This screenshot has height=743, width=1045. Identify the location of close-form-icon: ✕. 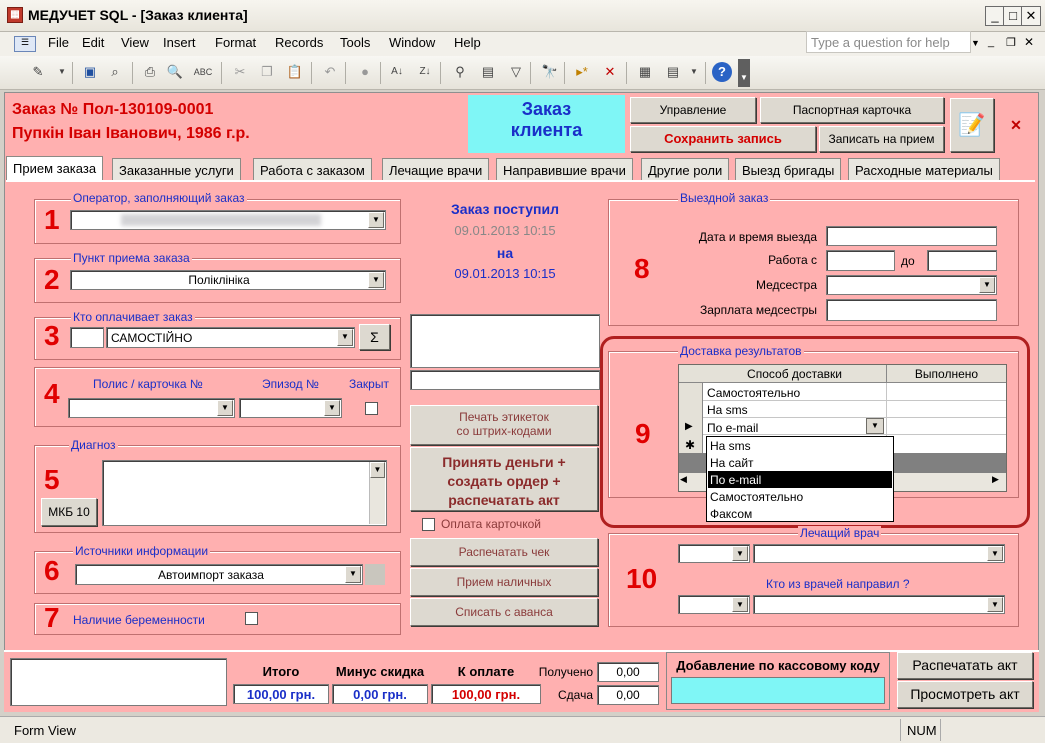
(1016, 125).